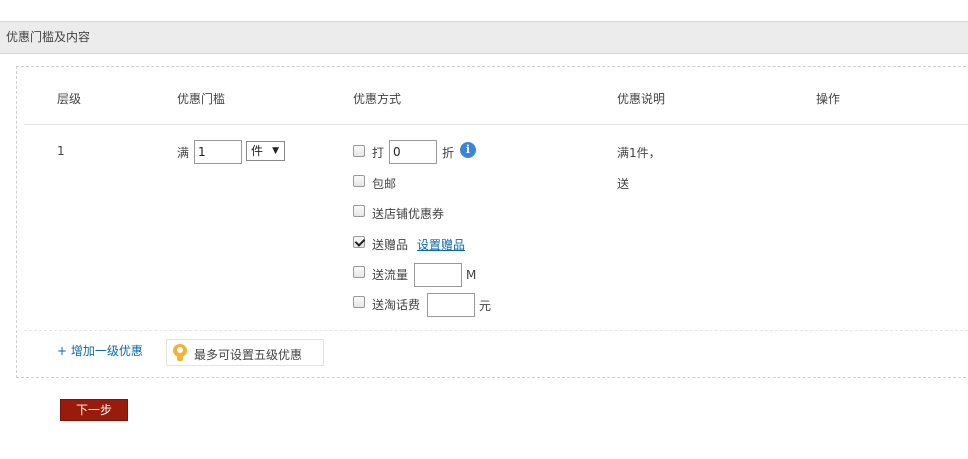  Describe the element at coordinates (359, 272) in the screenshot. I see `traffic-checkbox` at that location.